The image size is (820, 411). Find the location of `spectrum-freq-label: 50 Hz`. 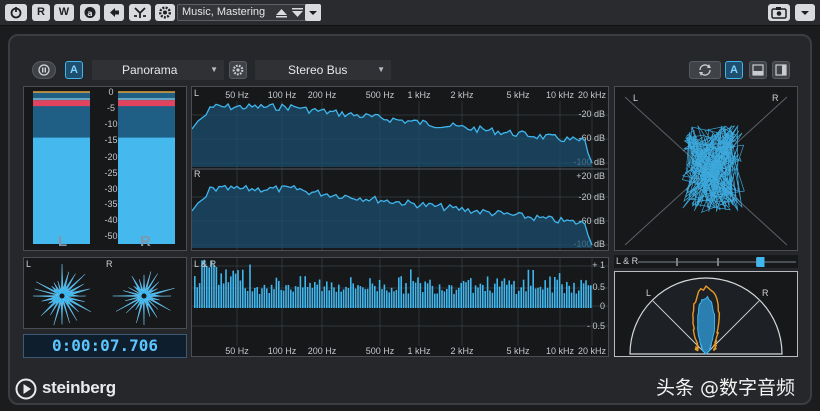

spectrum-freq-label: 50 Hz is located at coordinates (237, 95).